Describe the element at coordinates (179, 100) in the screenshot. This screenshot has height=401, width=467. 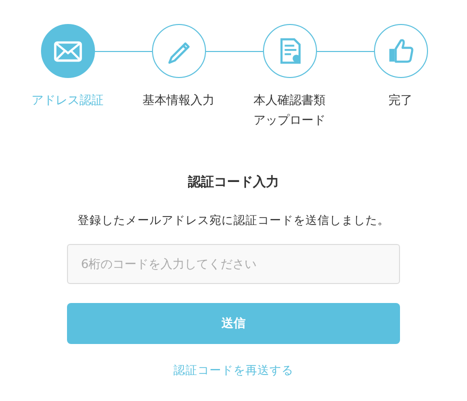
I see `step-label: 基本情報入力` at that location.